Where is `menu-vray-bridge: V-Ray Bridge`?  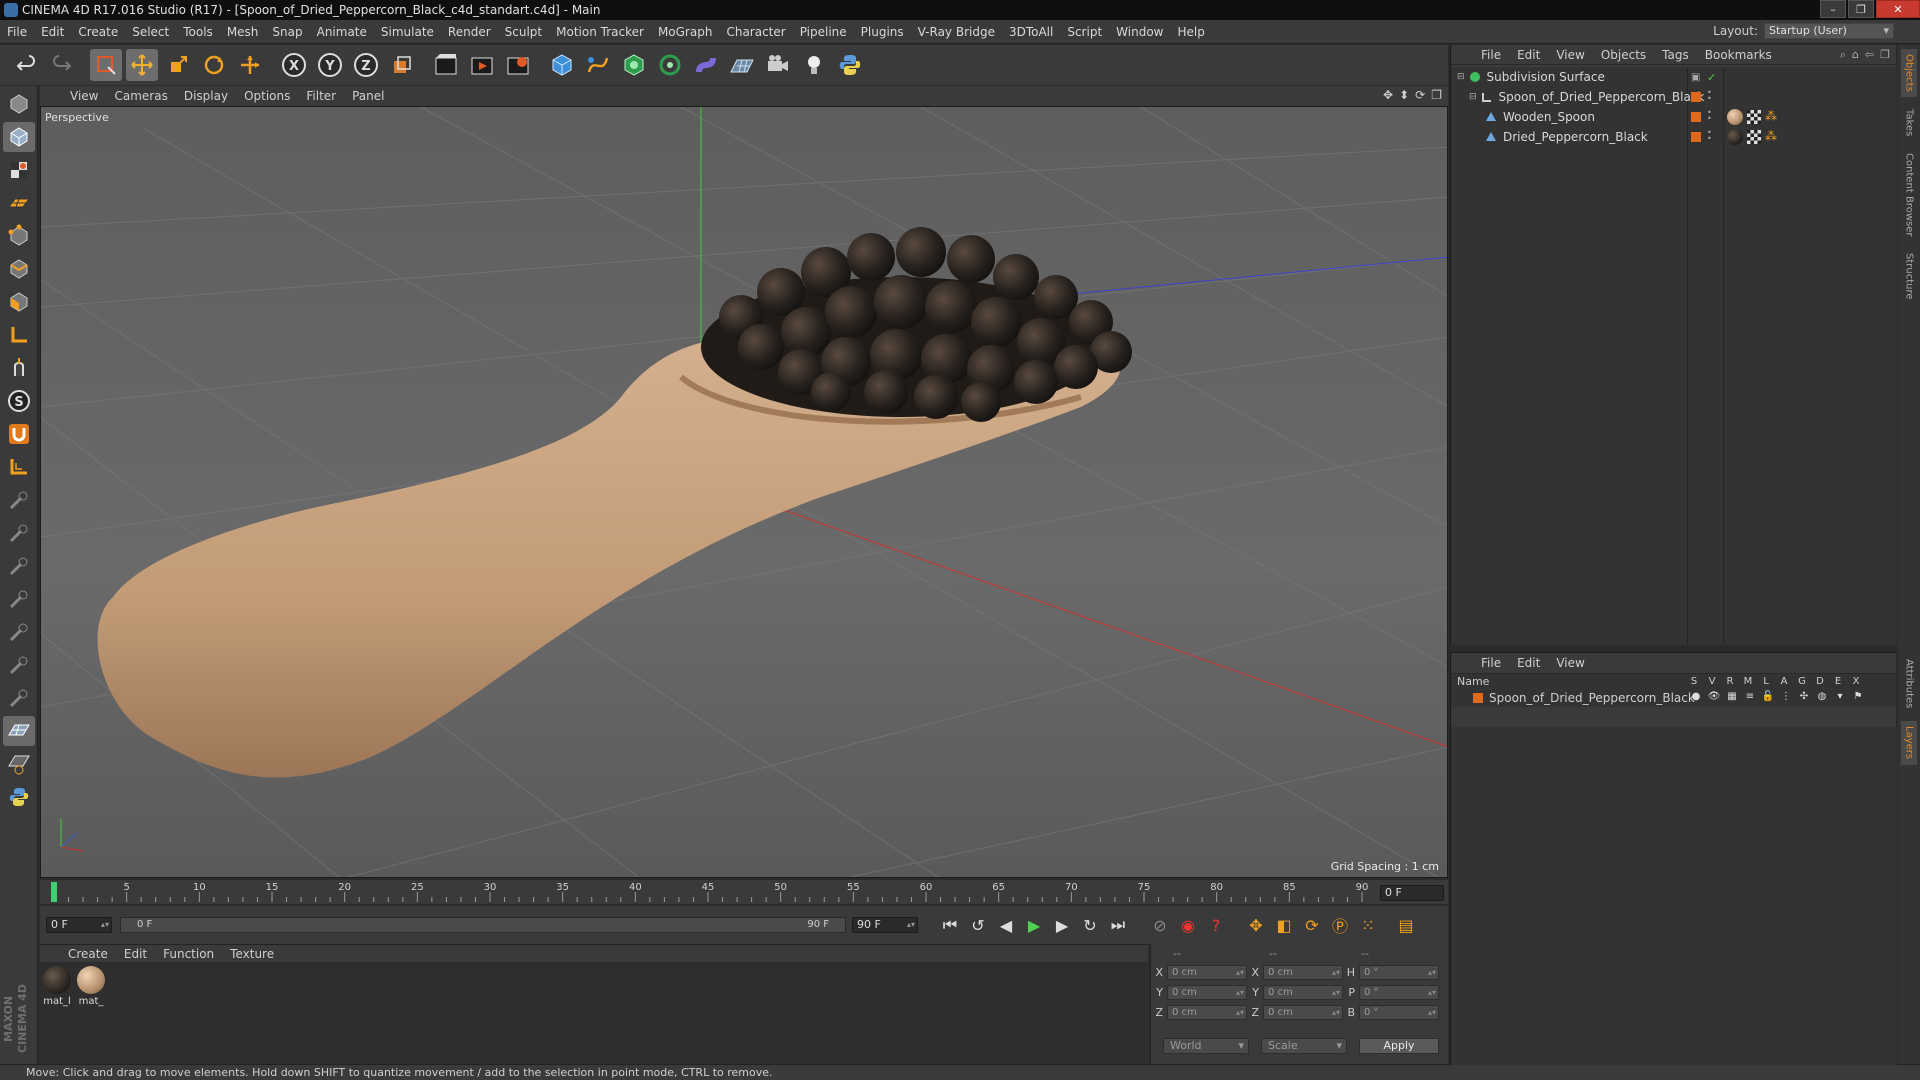 menu-vray-bridge: V-Ray Bridge is located at coordinates (956, 32).